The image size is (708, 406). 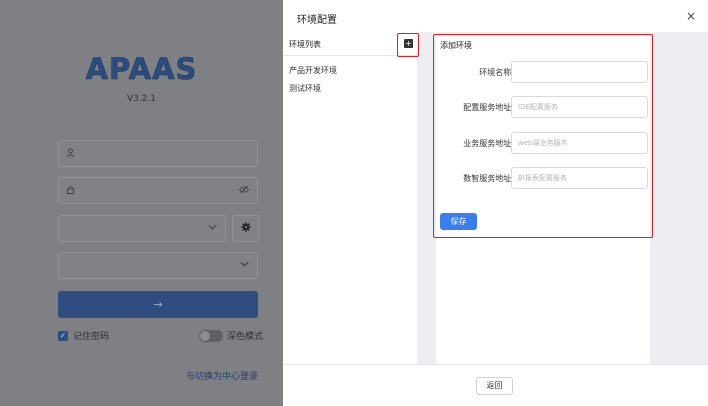 I want to click on back-button: 返回, so click(x=494, y=386).